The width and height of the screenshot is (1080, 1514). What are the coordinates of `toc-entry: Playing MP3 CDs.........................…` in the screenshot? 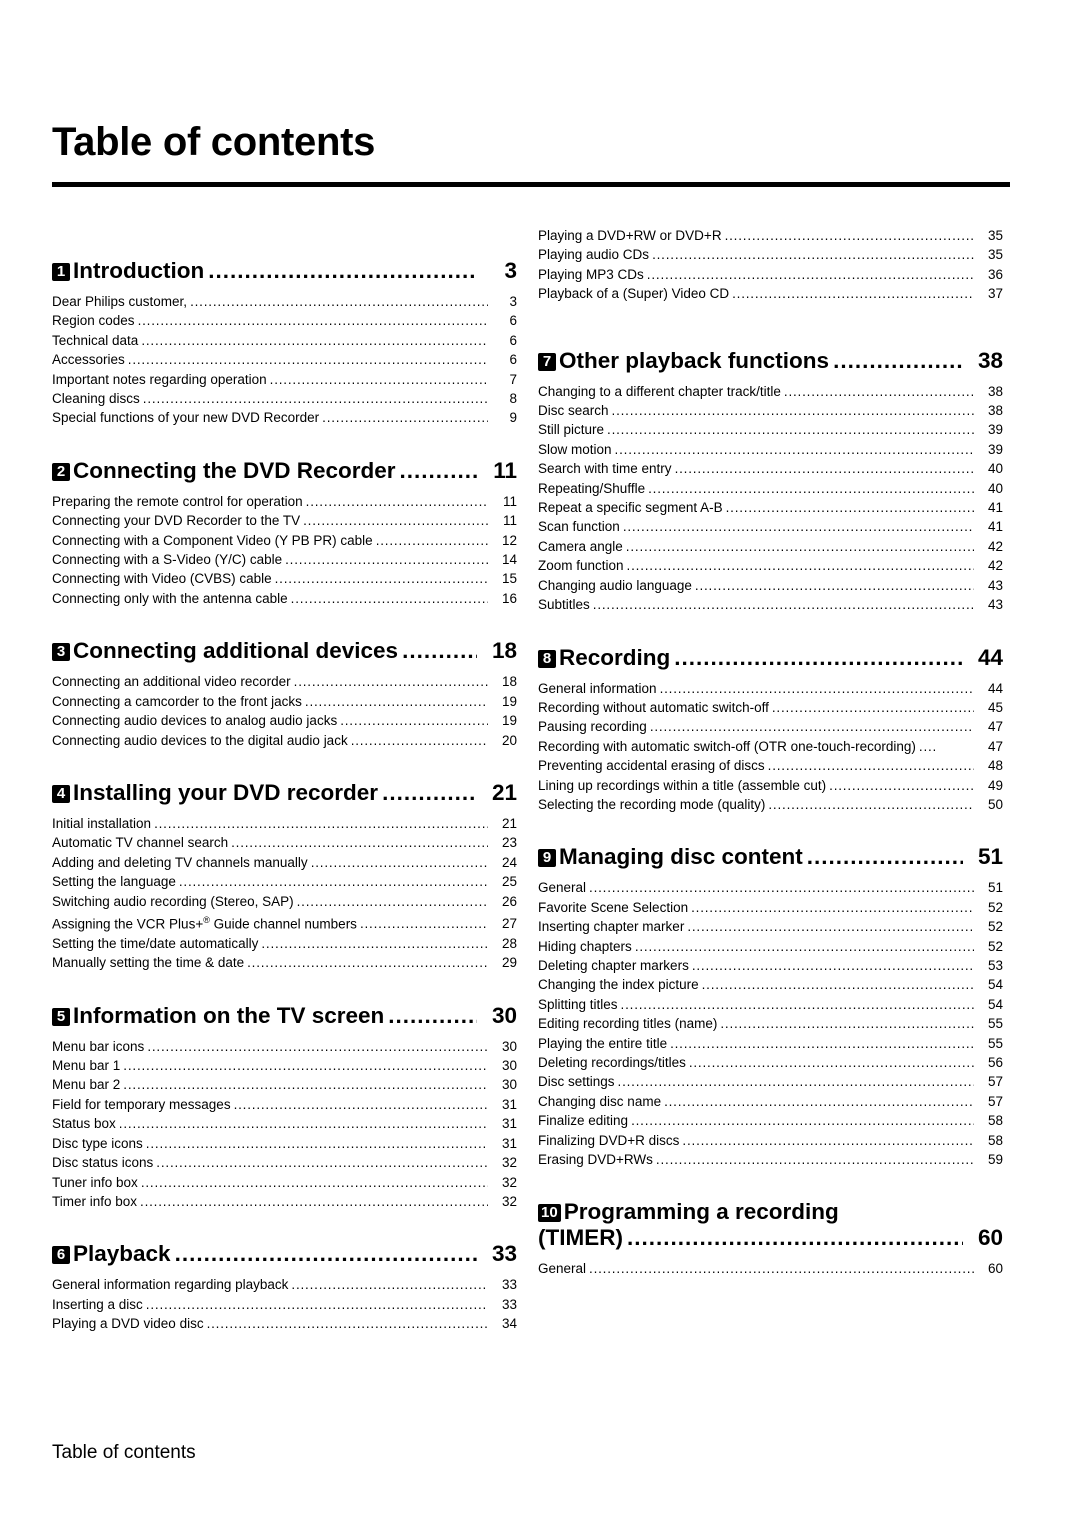 It's located at (770, 274).